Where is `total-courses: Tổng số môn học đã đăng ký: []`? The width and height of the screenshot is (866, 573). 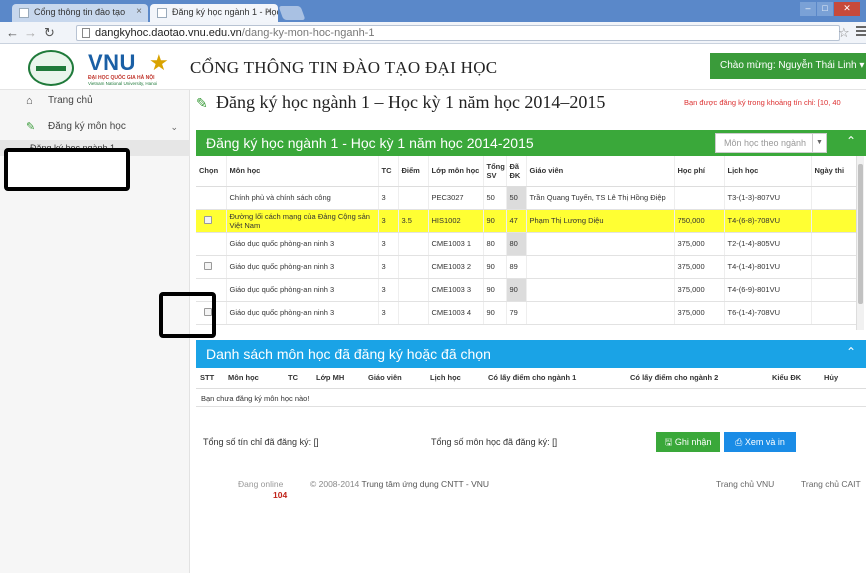 total-courses: Tổng số môn học đã đăng ký: [] is located at coordinates (494, 442).